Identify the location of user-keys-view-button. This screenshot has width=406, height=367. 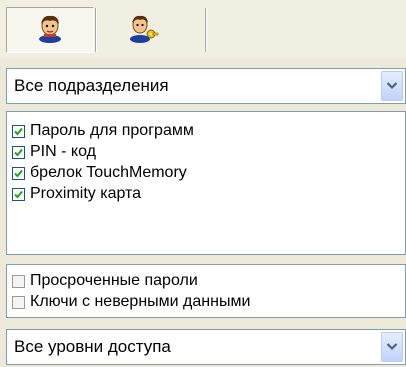
(143, 30).